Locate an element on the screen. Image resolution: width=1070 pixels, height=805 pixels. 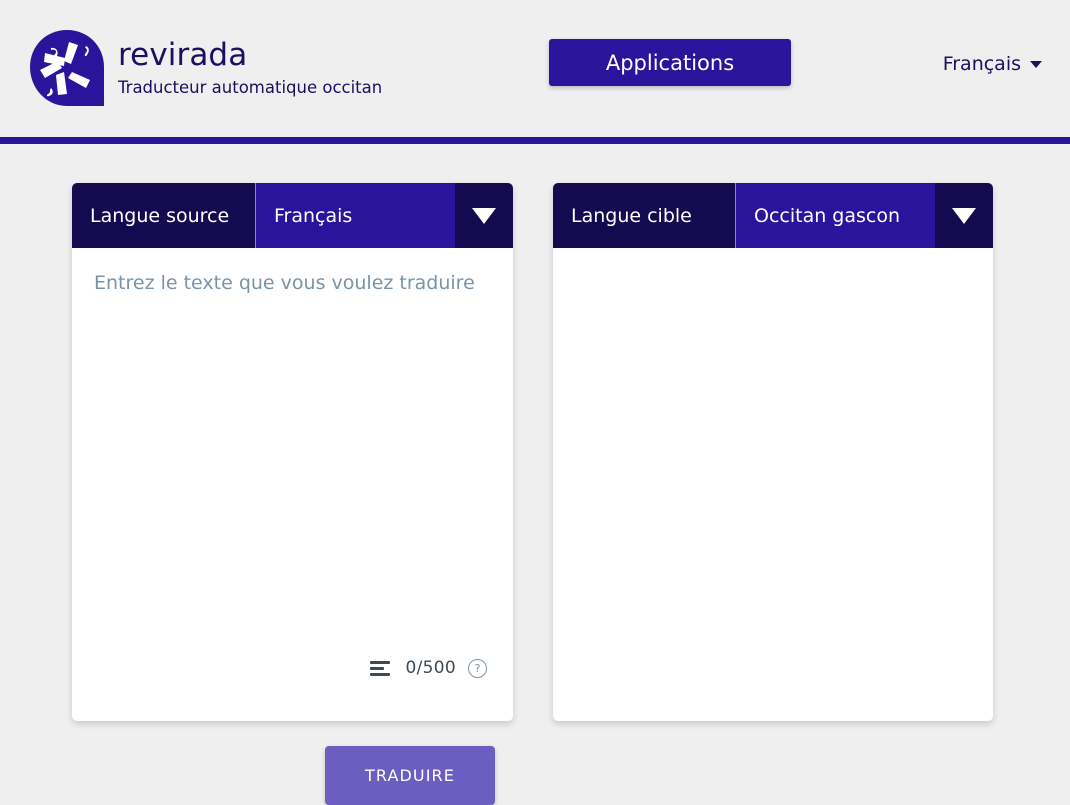
source-language-bar: Langue source Français is located at coordinates (292, 215).